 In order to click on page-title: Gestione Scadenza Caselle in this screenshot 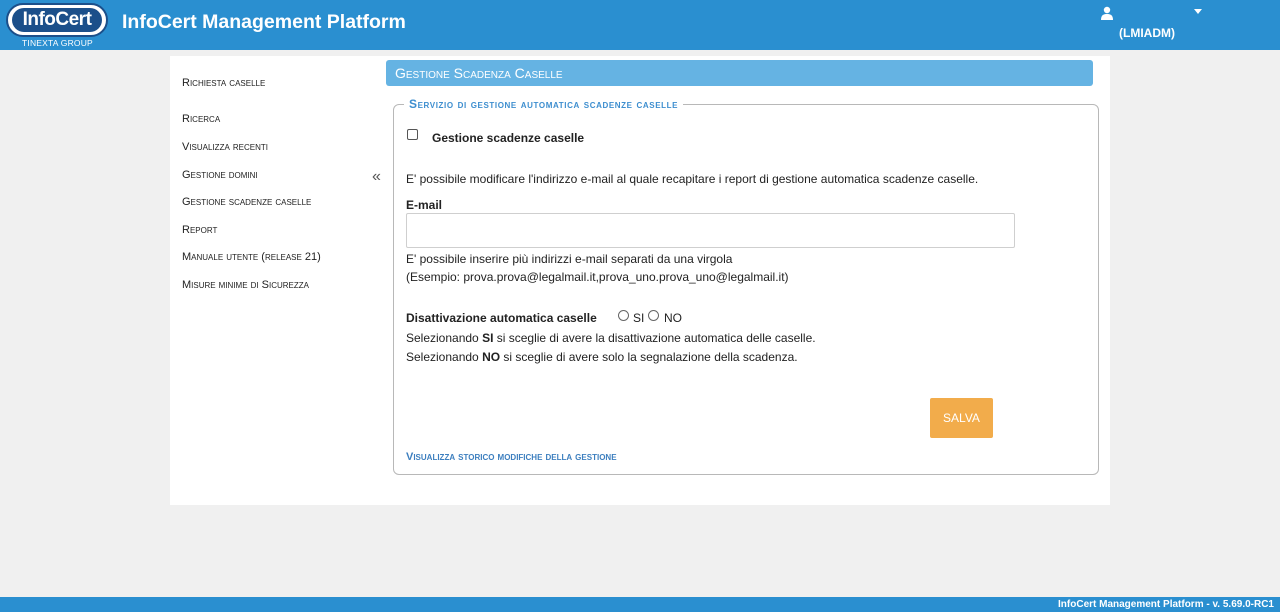, I will do `click(739, 73)`.